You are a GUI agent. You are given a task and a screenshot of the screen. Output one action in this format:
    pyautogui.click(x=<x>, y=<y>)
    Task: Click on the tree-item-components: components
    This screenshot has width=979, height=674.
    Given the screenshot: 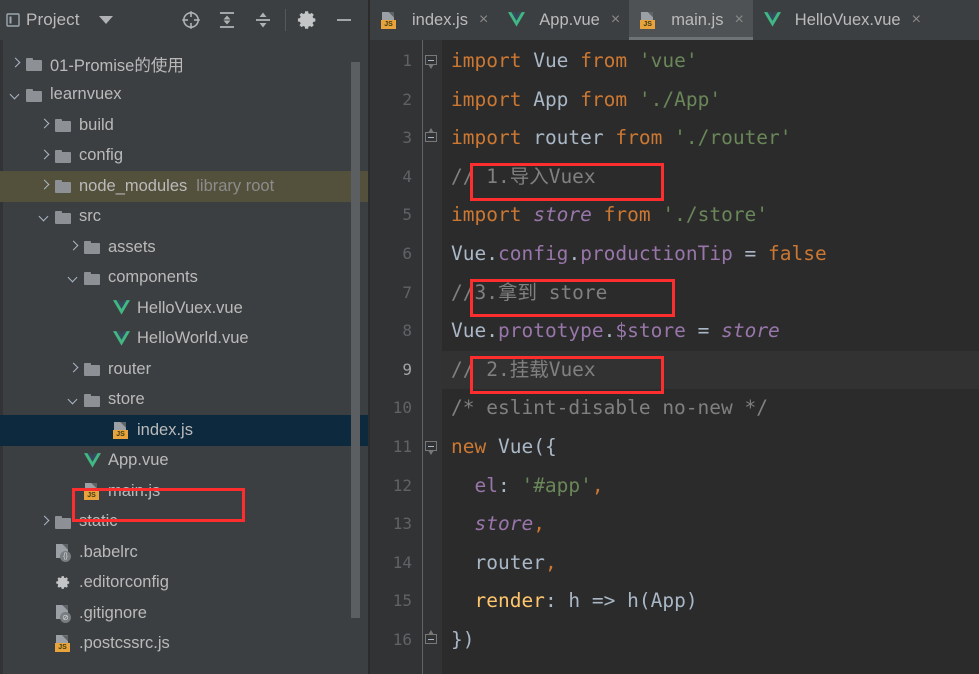 What is the action you would take?
    pyautogui.click(x=185, y=278)
    